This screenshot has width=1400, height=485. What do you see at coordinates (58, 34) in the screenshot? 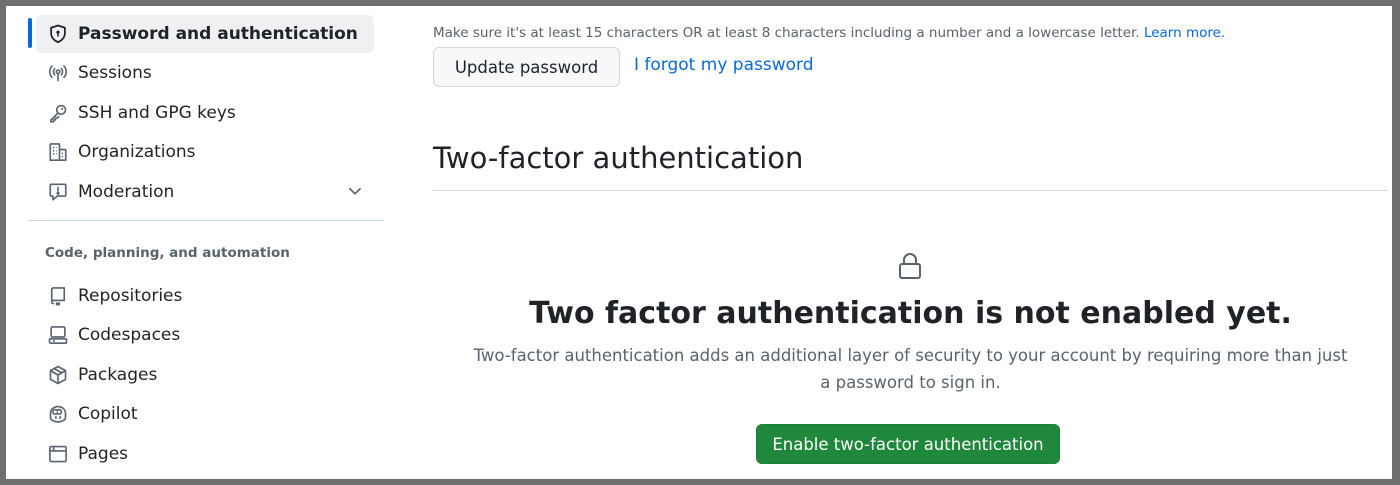
I see `shield-lock-icon` at bounding box center [58, 34].